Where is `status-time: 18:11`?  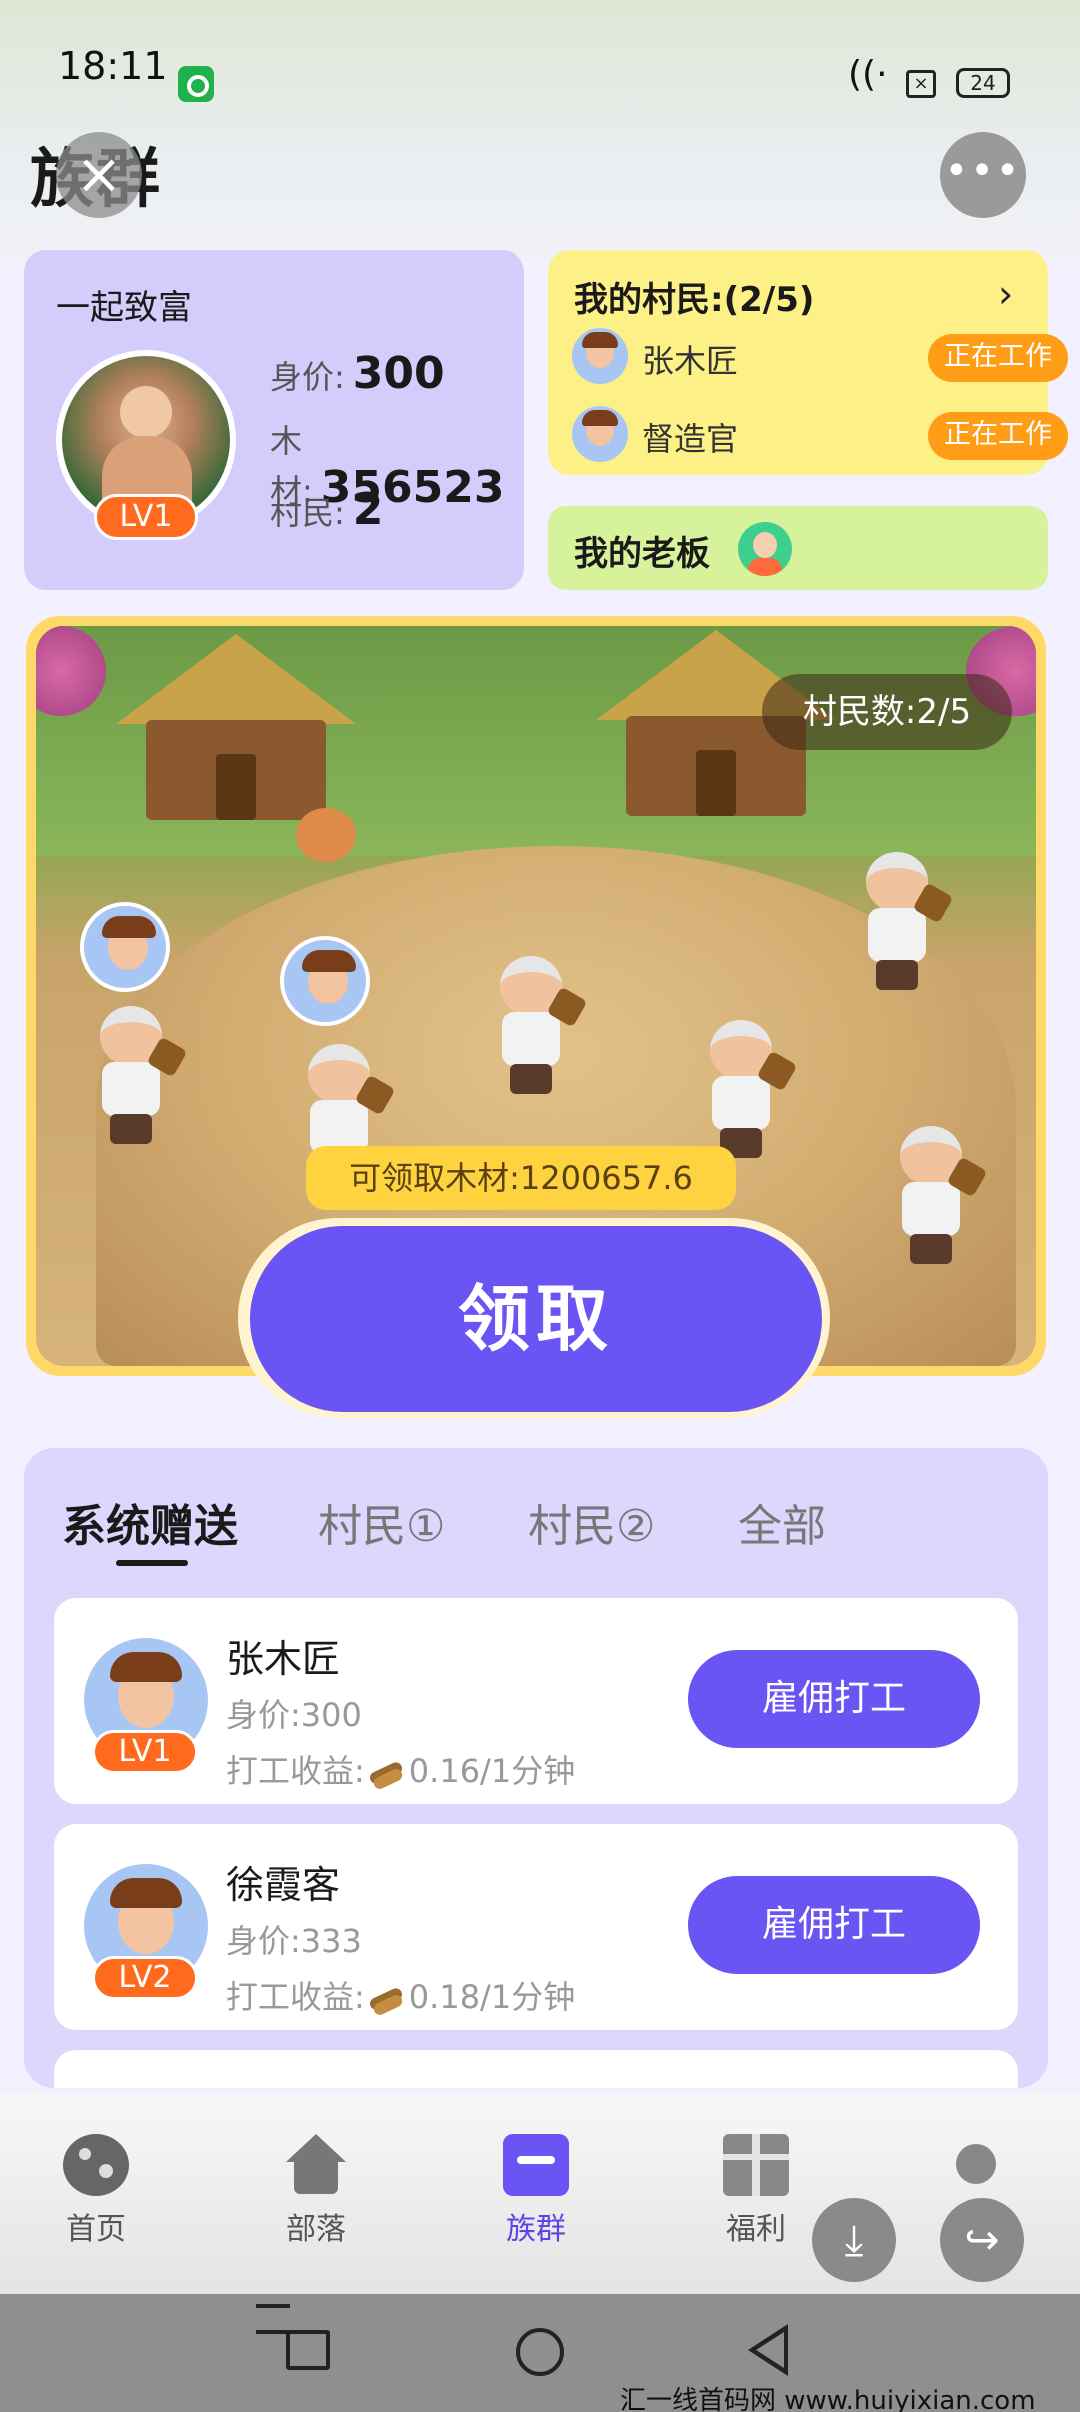 status-time: 18:11 is located at coordinates (113, 66).